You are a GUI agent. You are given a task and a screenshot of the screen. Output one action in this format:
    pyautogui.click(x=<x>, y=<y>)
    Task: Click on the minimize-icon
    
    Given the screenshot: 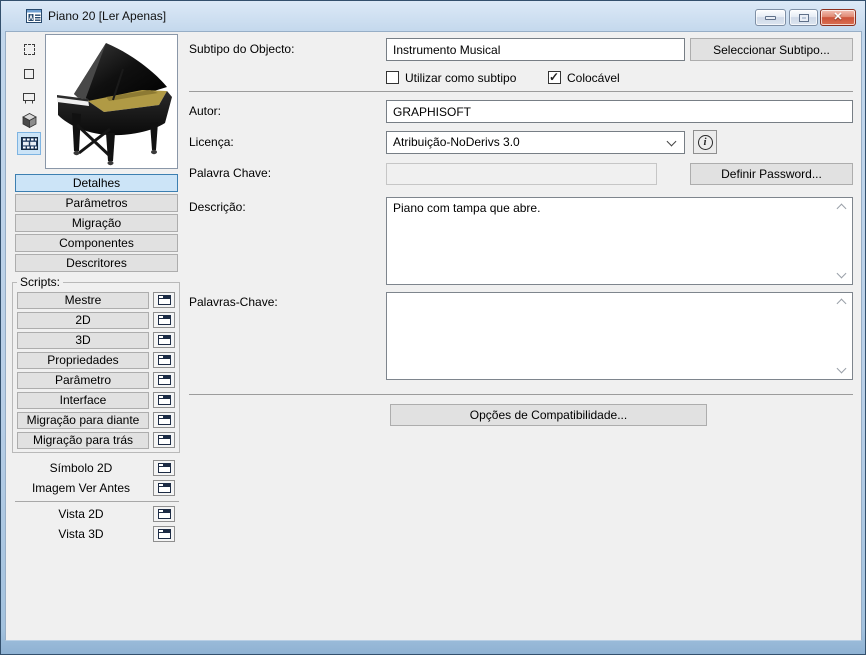 What is the action you would take?
    pyautogui.click(x=770, y=17)
    